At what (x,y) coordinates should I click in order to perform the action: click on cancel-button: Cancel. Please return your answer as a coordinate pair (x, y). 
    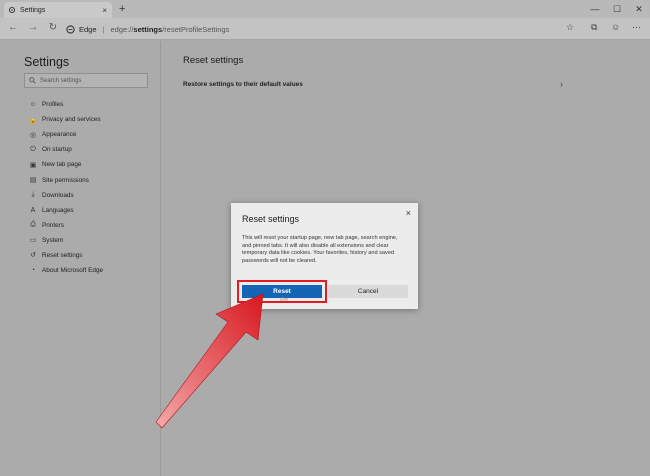
    Looking at the image, I should click on (368, 291).